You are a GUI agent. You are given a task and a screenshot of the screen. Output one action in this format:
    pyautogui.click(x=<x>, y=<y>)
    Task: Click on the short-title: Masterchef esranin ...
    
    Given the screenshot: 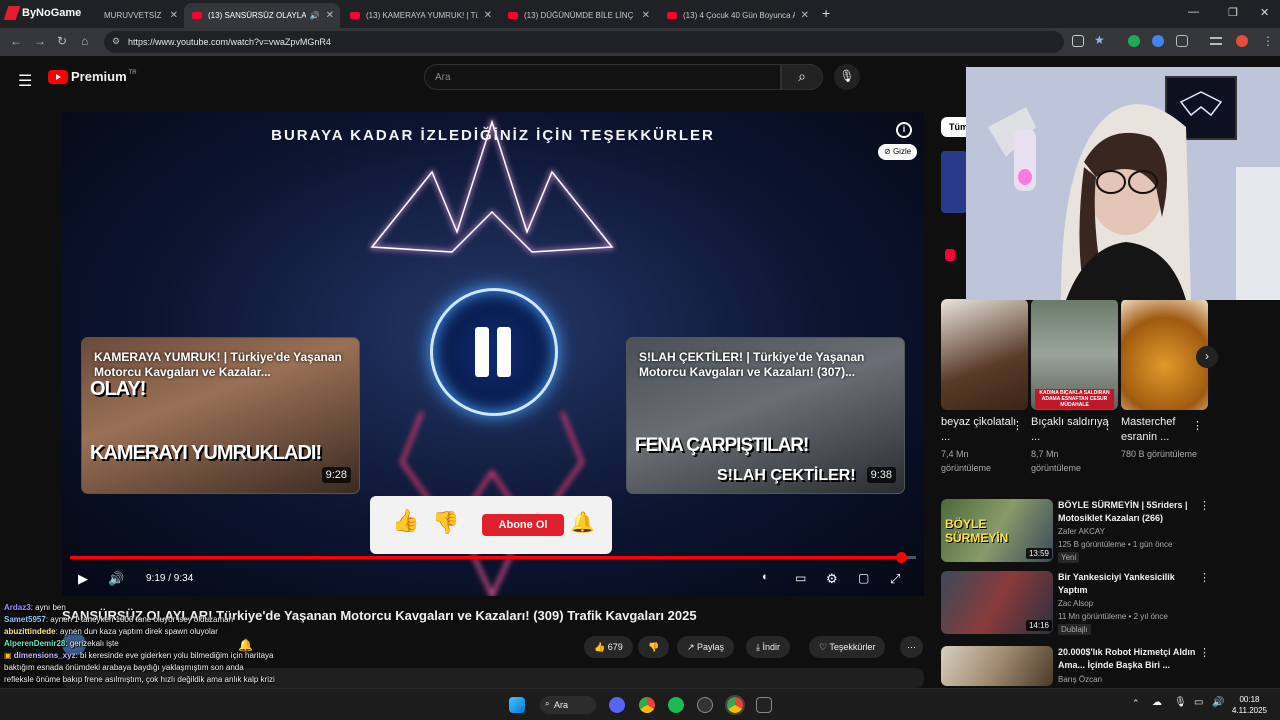 What is the action you would take?
    pyautogui.click(x=1161, y=430)
    